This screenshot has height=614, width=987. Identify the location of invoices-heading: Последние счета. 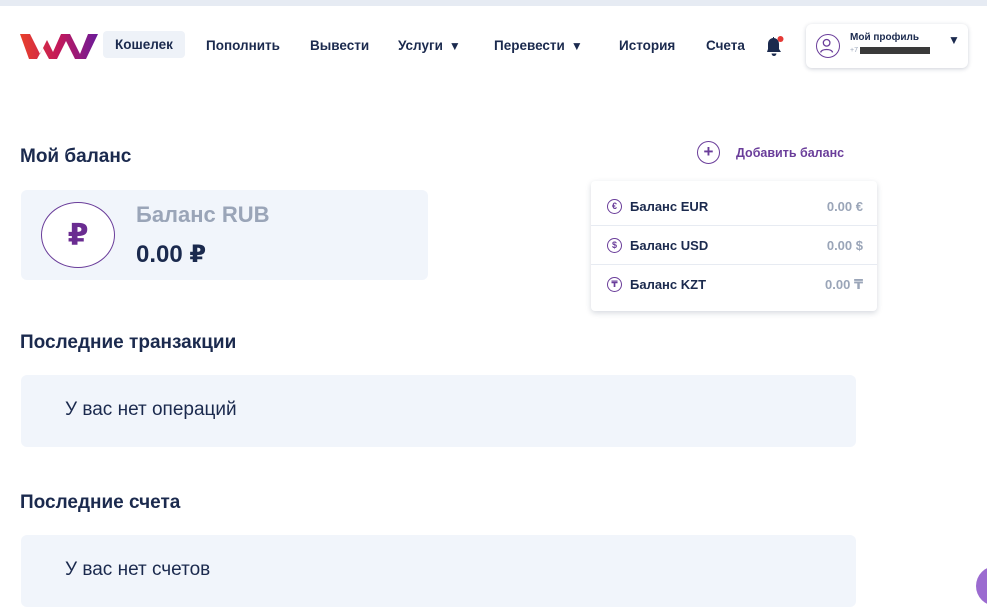
(100, 502).